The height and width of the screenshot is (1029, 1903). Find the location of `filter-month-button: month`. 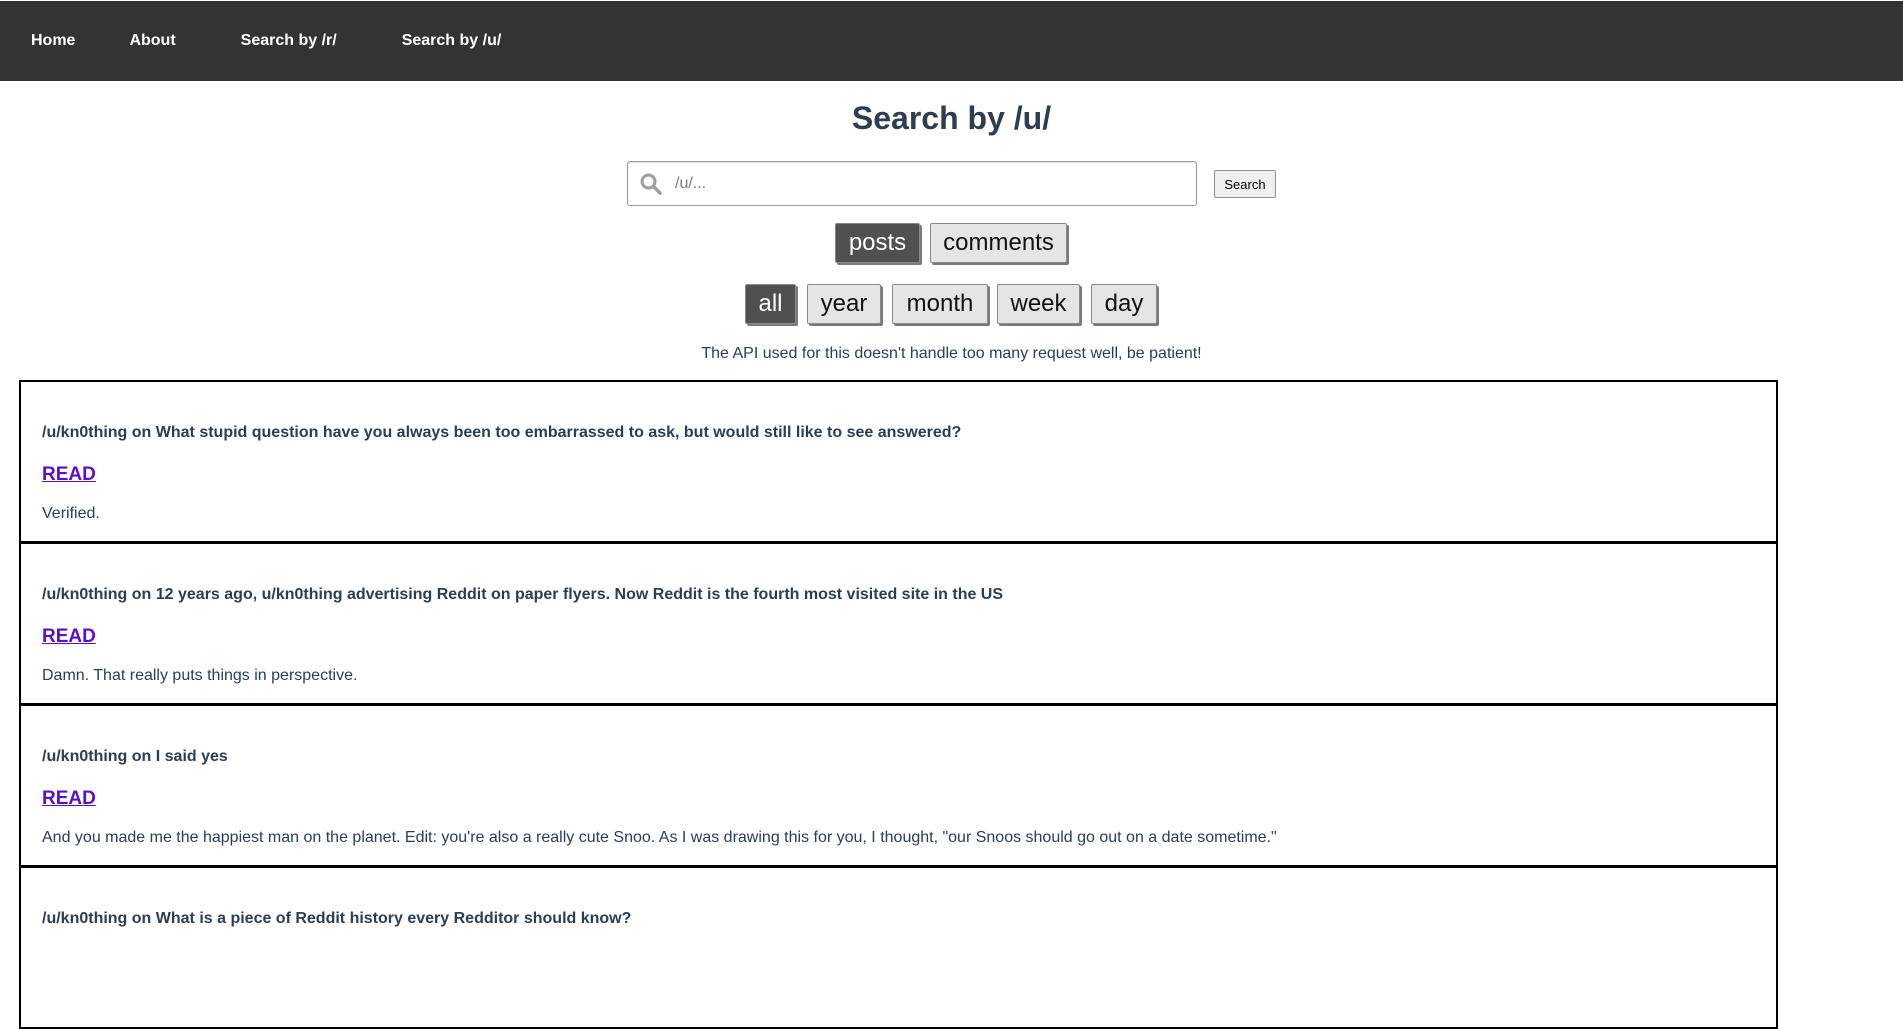

filter-month-button: month is located at coordinates (940, 304).